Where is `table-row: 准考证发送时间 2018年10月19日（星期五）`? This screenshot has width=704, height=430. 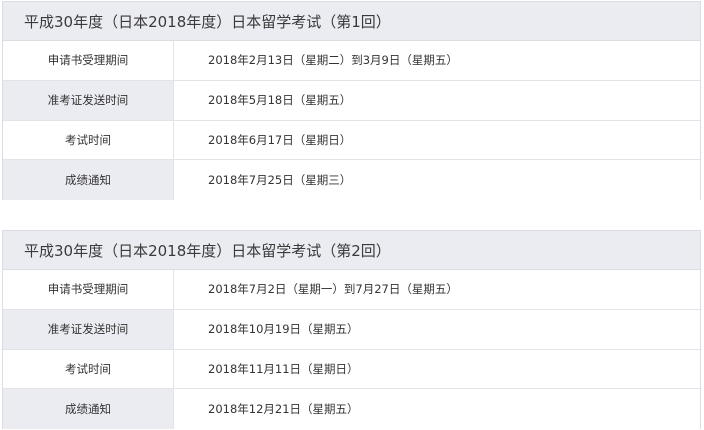
table-row: 准考证发送时间 2018年10月19日（星期五） is located at coordinates (351, 329).